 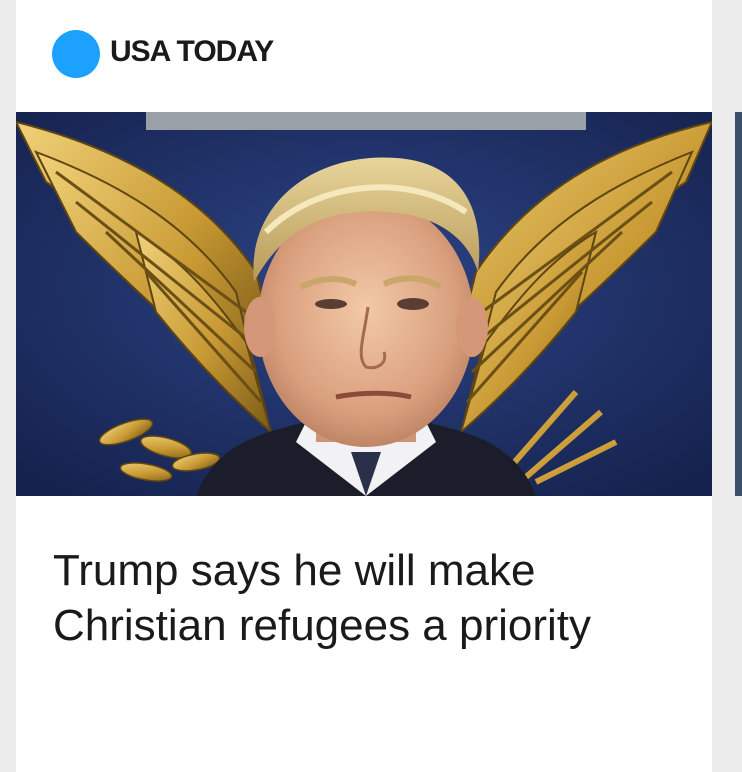 I want to click on publisher-name: USA TODAY, so click(x=192, y=51).